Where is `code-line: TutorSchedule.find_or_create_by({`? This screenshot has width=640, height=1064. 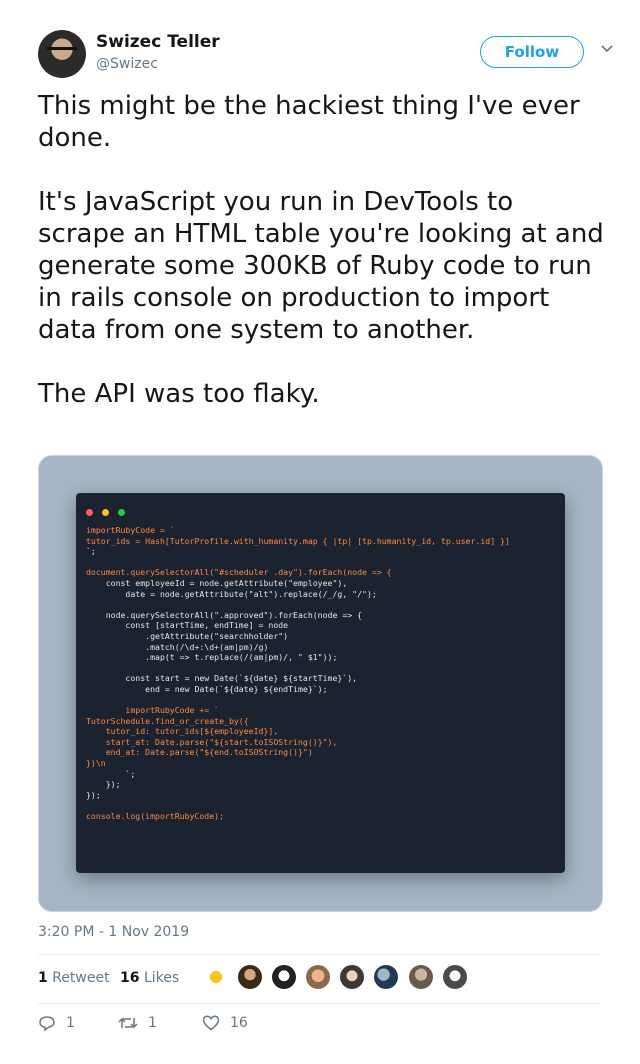
code-line: TutorSchedule.find_or_create_by({ is located at coordinates (167, 720).